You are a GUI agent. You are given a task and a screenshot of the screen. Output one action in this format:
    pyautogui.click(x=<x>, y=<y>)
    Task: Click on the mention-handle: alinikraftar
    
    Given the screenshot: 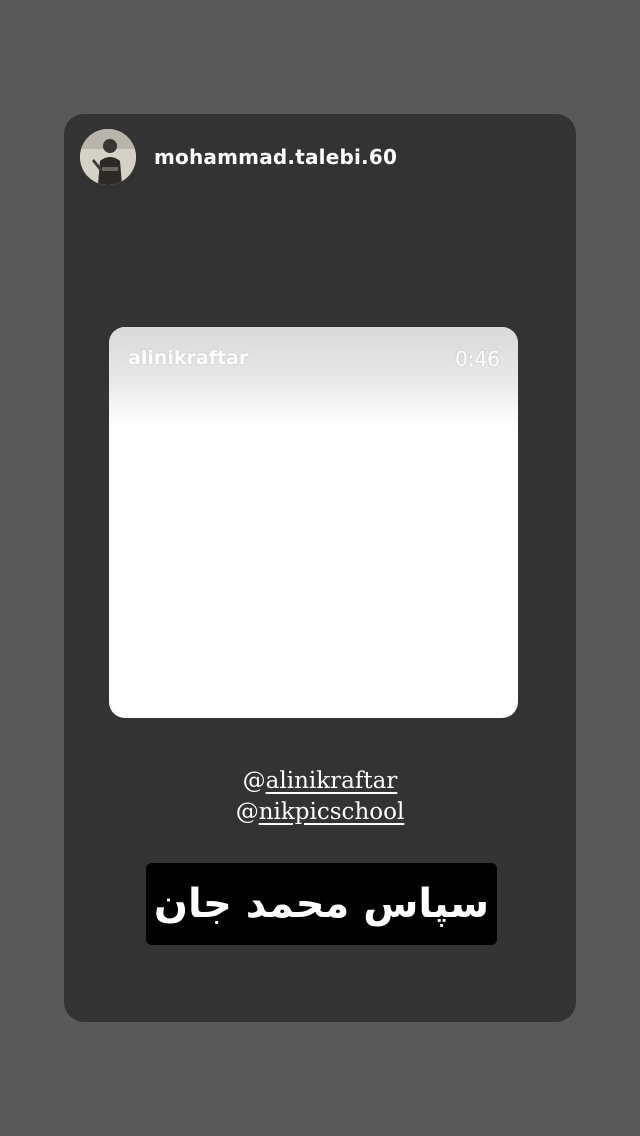 What is the action you would take?
    pyautogui.click(x=331, y=781)
    